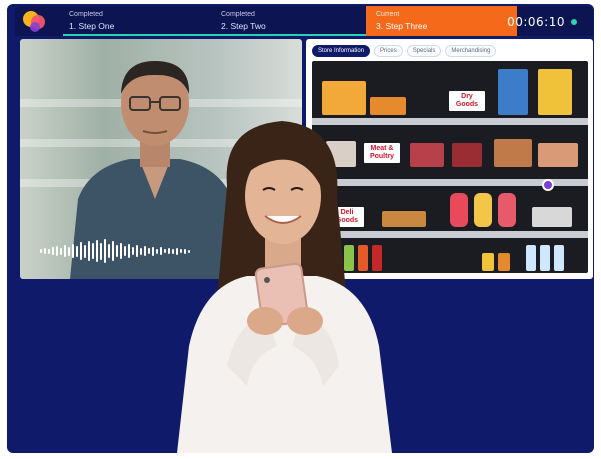  What do you see at coordinates (86, 14) in the screenshot?
I see `step-one-status: Completed` at bounding box center [86, 14].